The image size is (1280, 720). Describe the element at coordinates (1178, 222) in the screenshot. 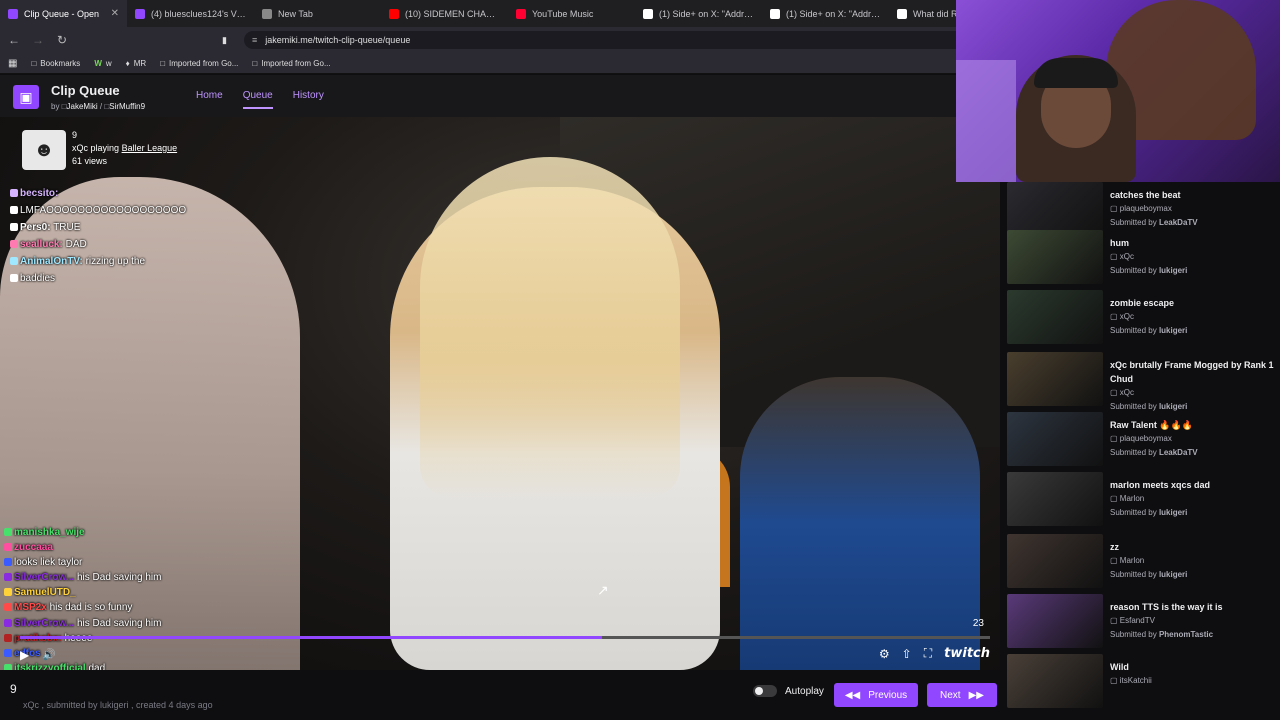

I see `submitter-name: LeakDaTV` at that location.